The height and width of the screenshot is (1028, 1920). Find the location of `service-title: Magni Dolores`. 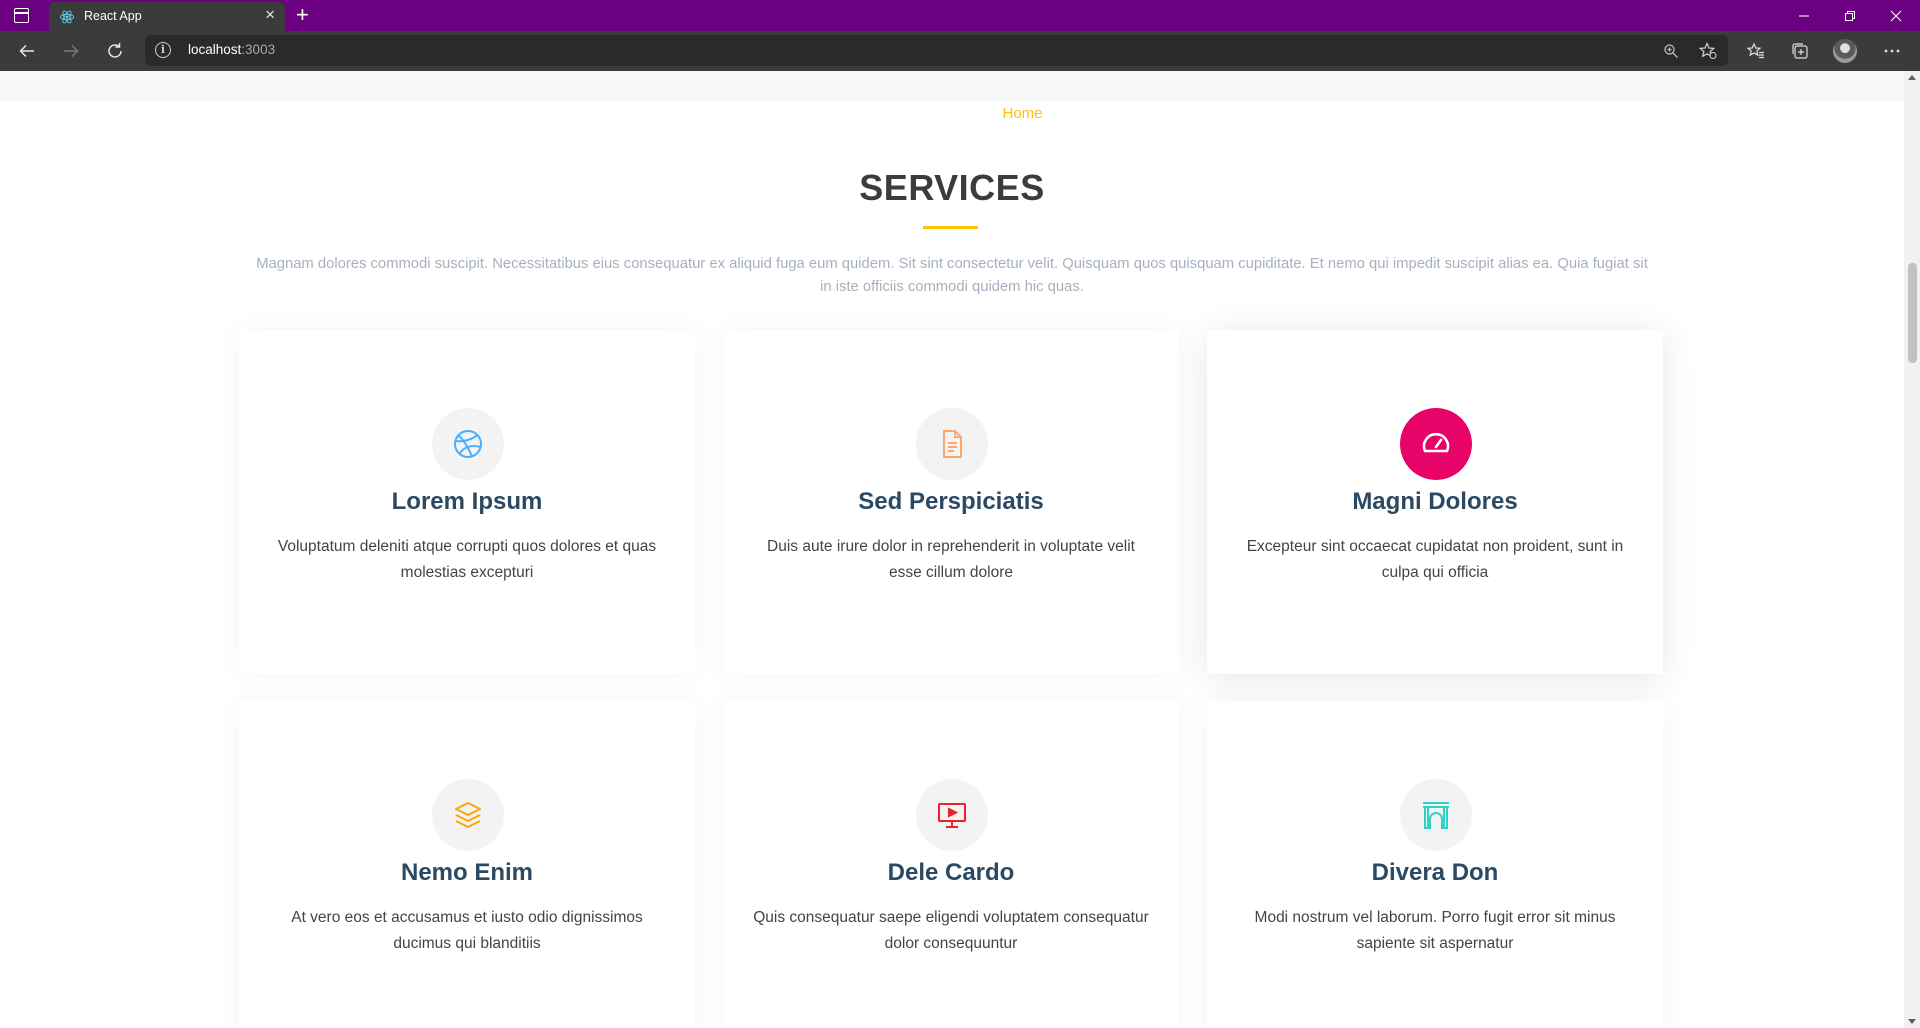

service-title: Magni Dolores is located at coordinates (1435, 502).